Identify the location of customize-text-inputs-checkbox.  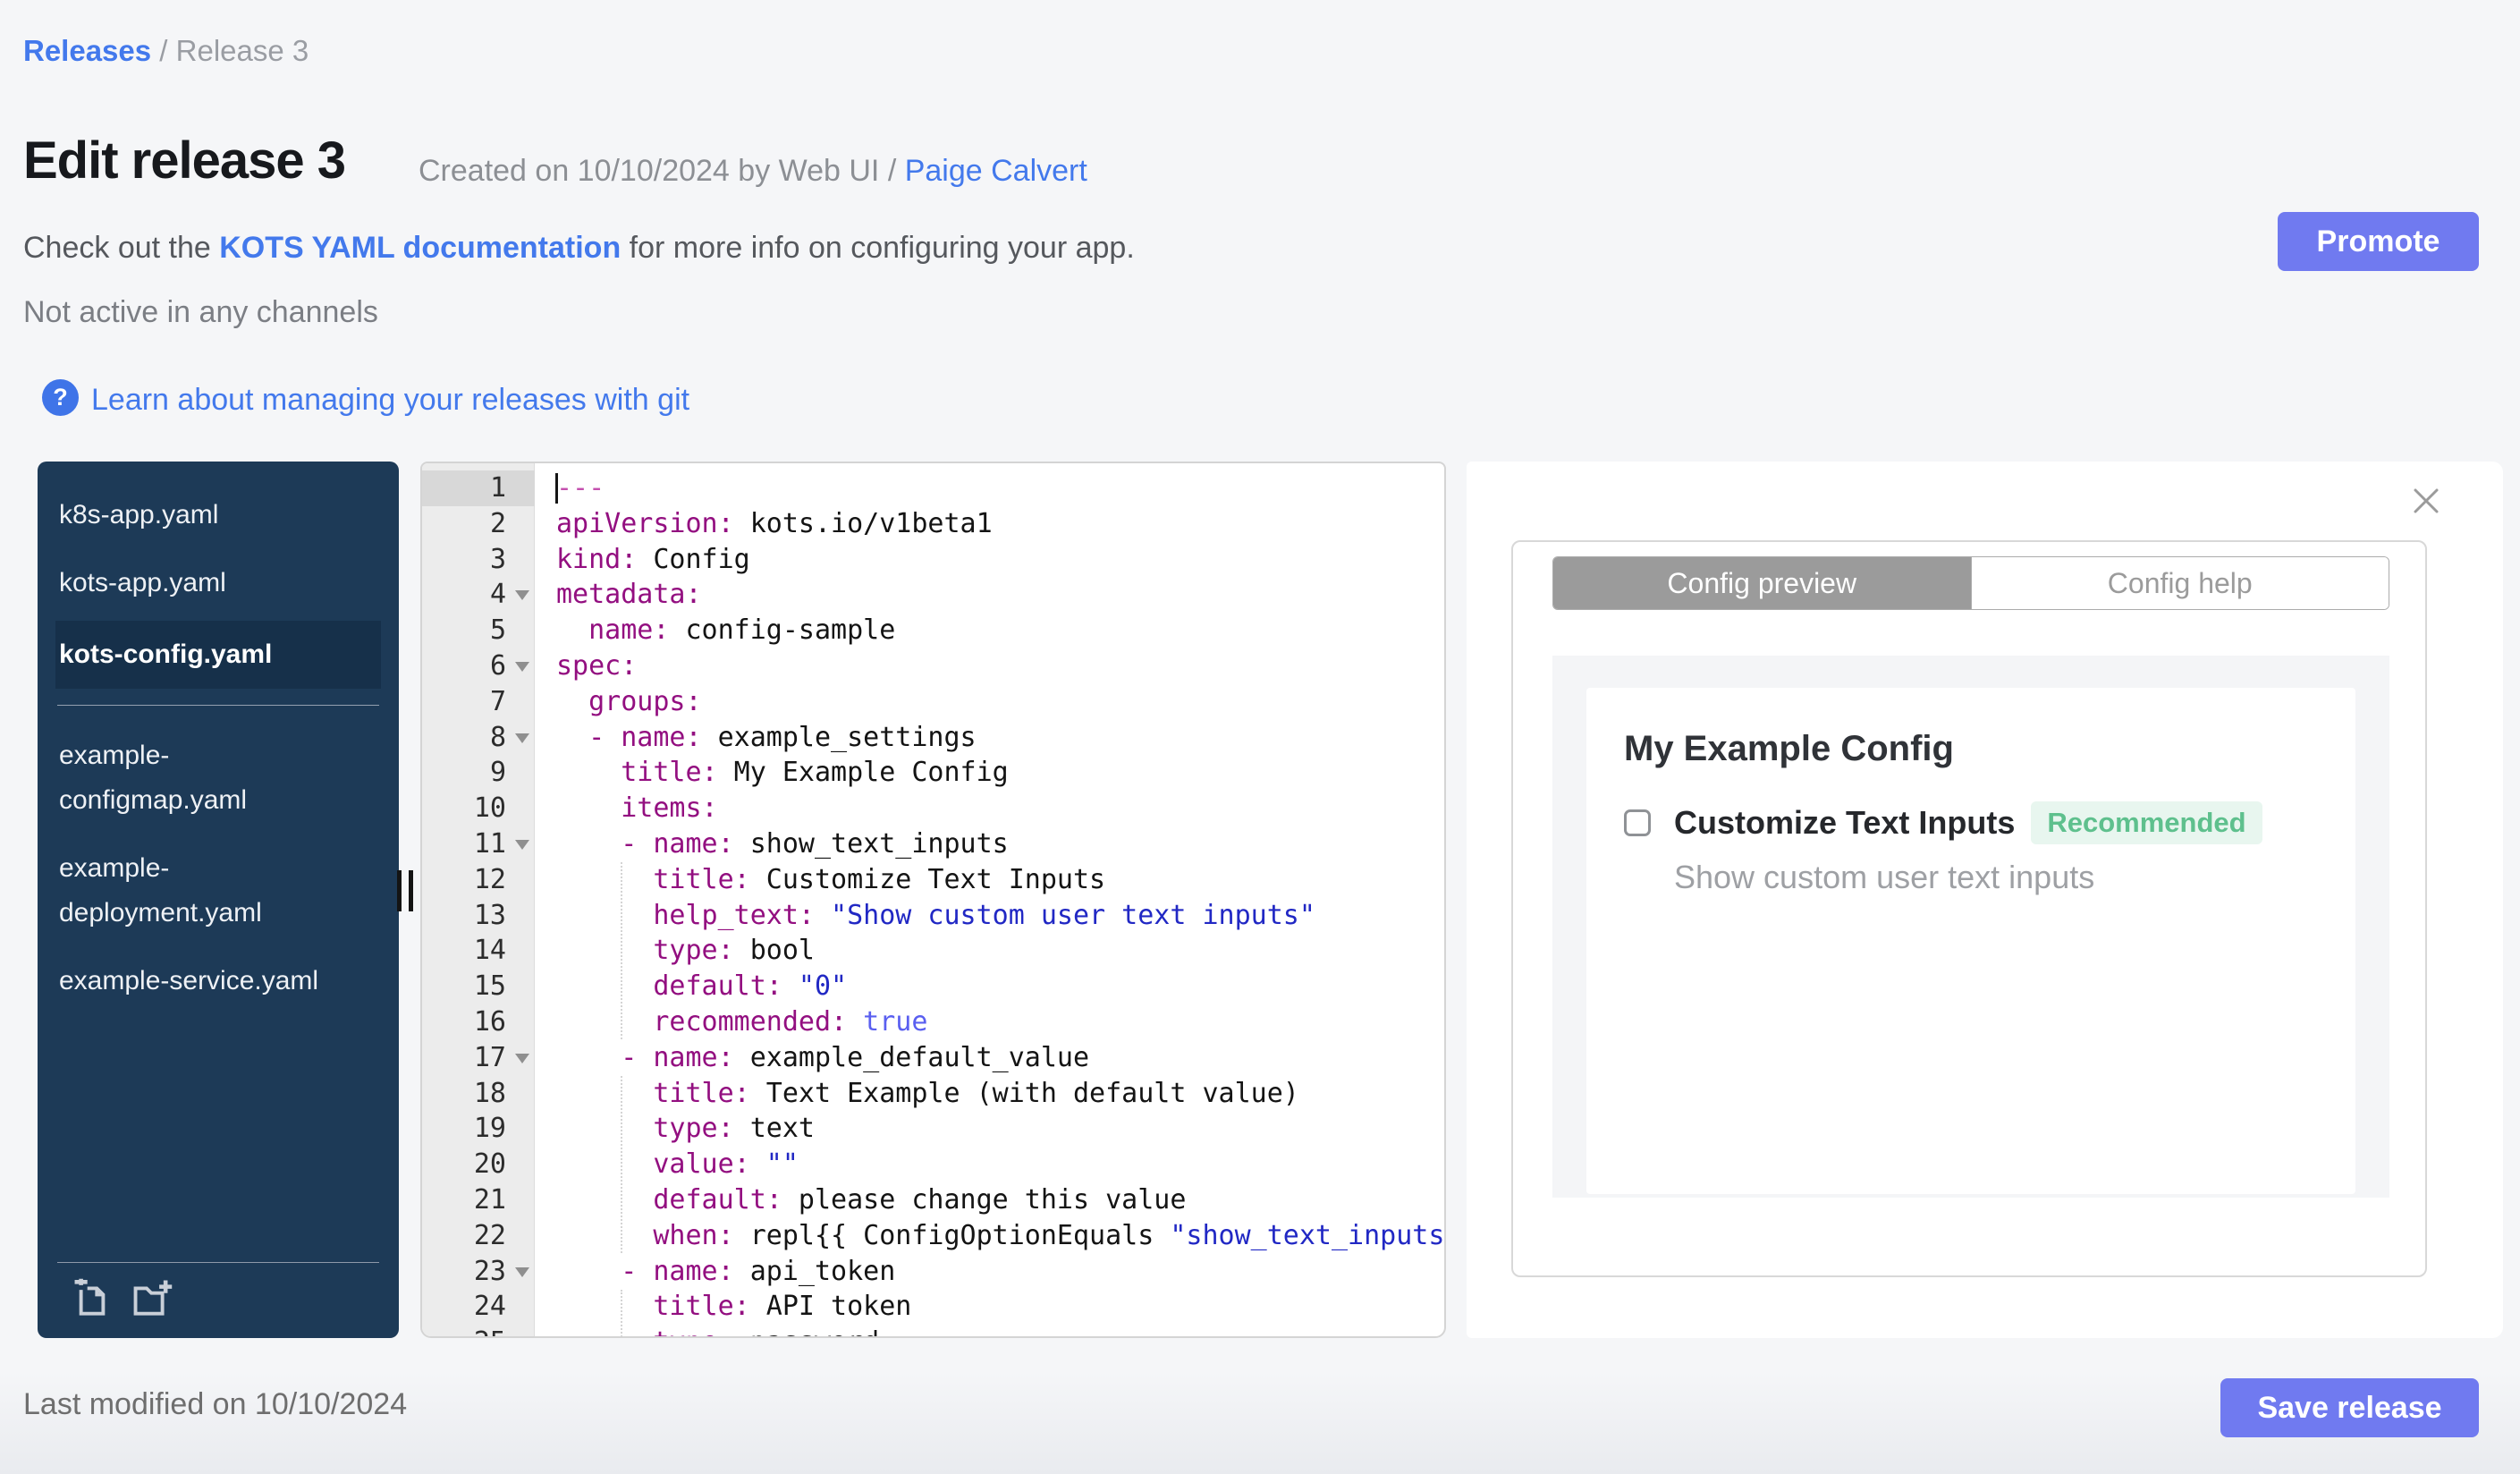
(1637, 822).